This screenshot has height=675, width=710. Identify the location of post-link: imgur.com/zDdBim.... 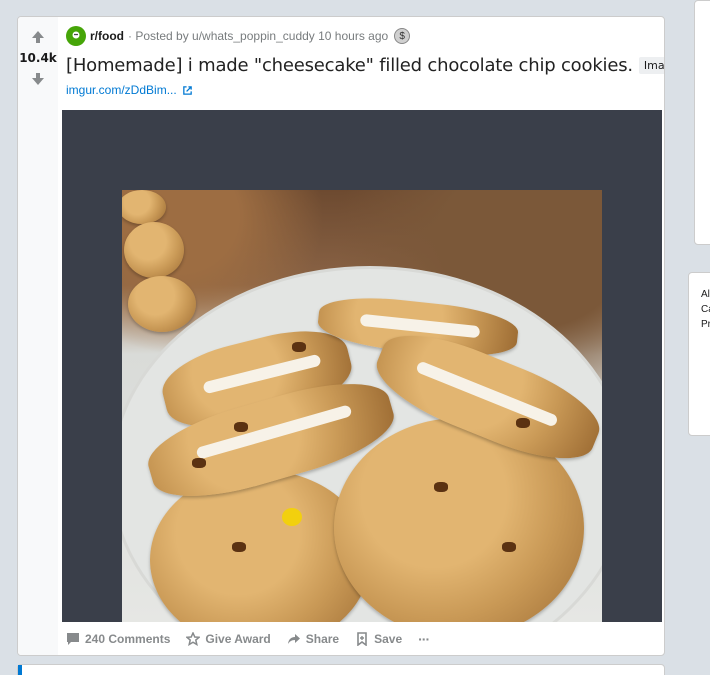
(121, 90).